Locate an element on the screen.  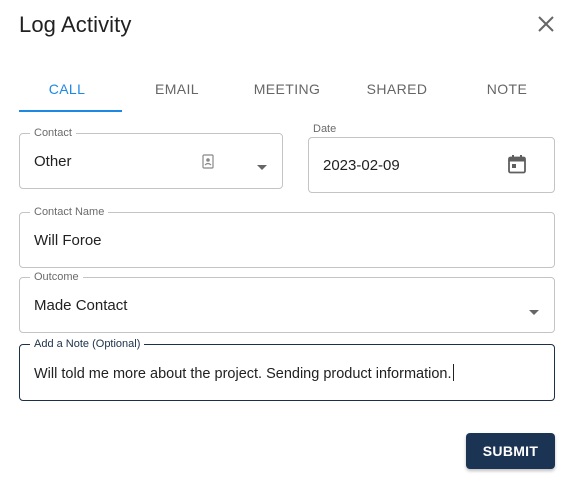
active-tab-indicator is located at coordinates (70, 111).